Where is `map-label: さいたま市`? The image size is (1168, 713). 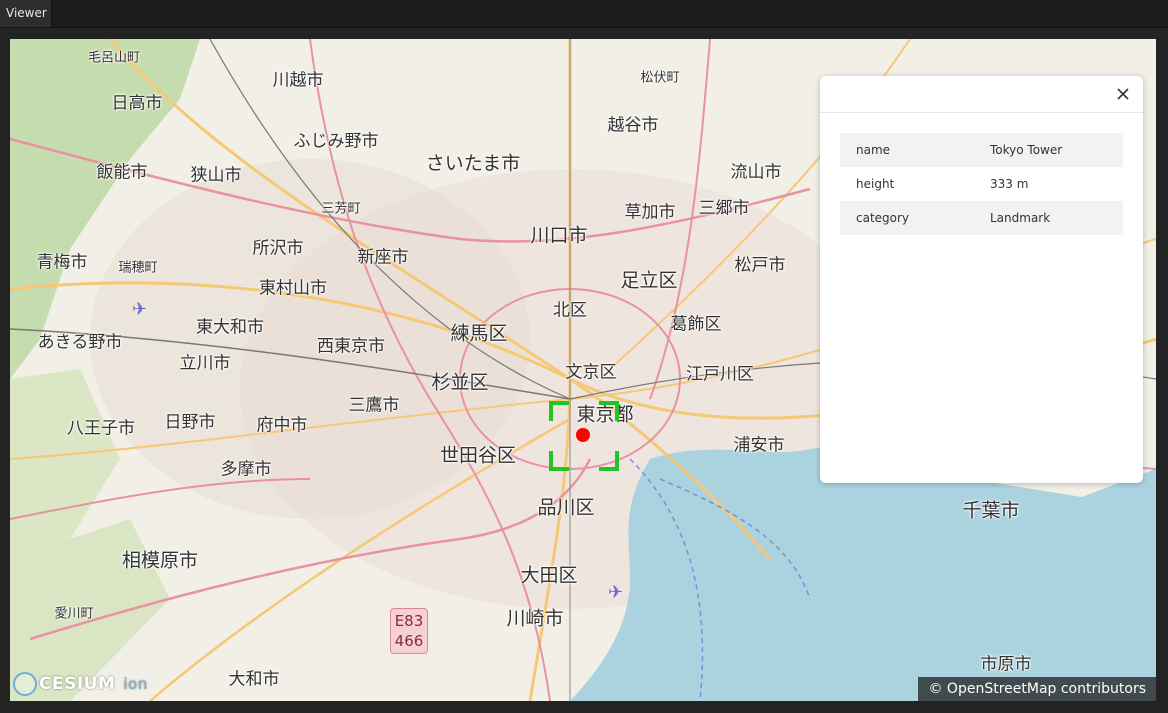 map-label: さいたま市 is located at coordinates (473, 163).